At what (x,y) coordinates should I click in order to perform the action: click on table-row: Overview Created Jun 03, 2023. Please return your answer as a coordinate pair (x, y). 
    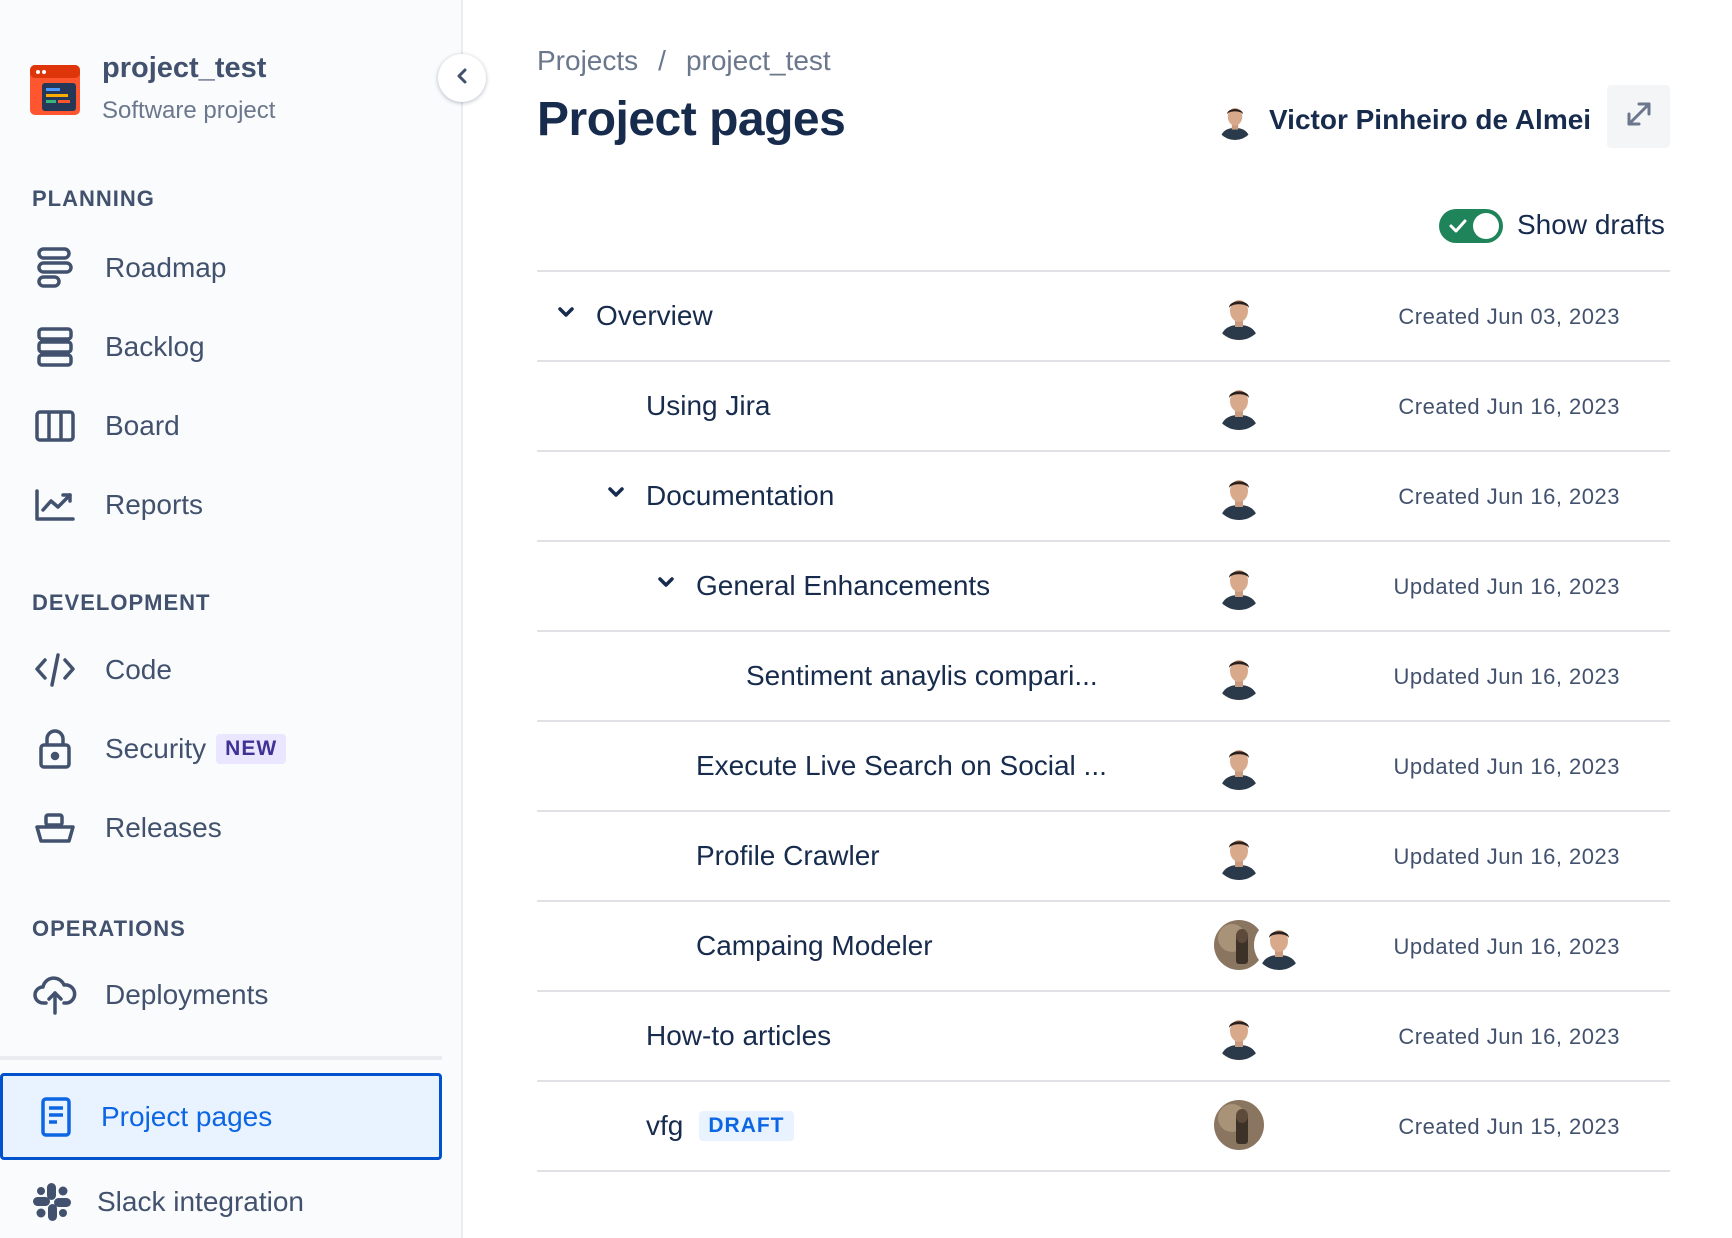
    Looking at the image, I should click on (1103, 317).